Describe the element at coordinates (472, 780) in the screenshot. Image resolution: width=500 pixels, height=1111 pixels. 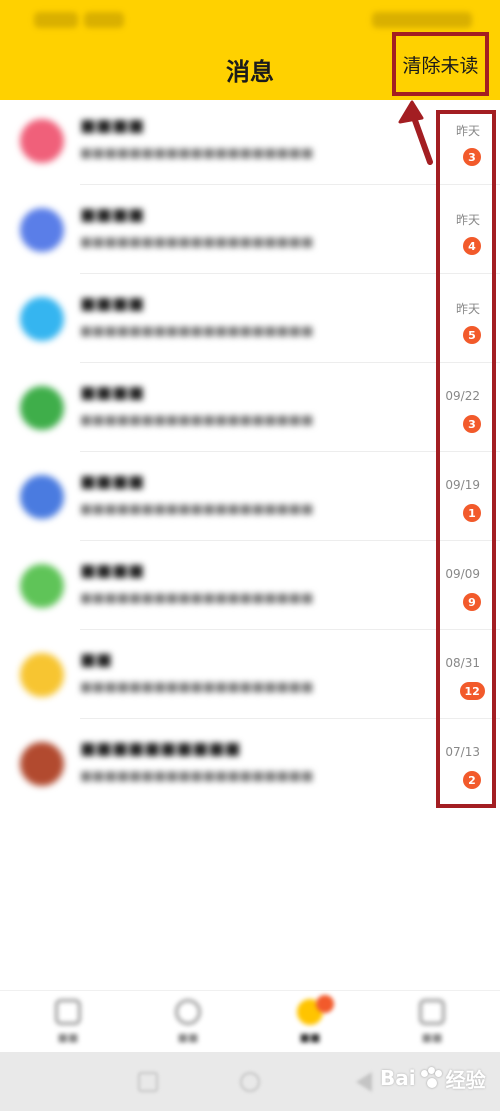
I see `unread-badge: 2` at that location.